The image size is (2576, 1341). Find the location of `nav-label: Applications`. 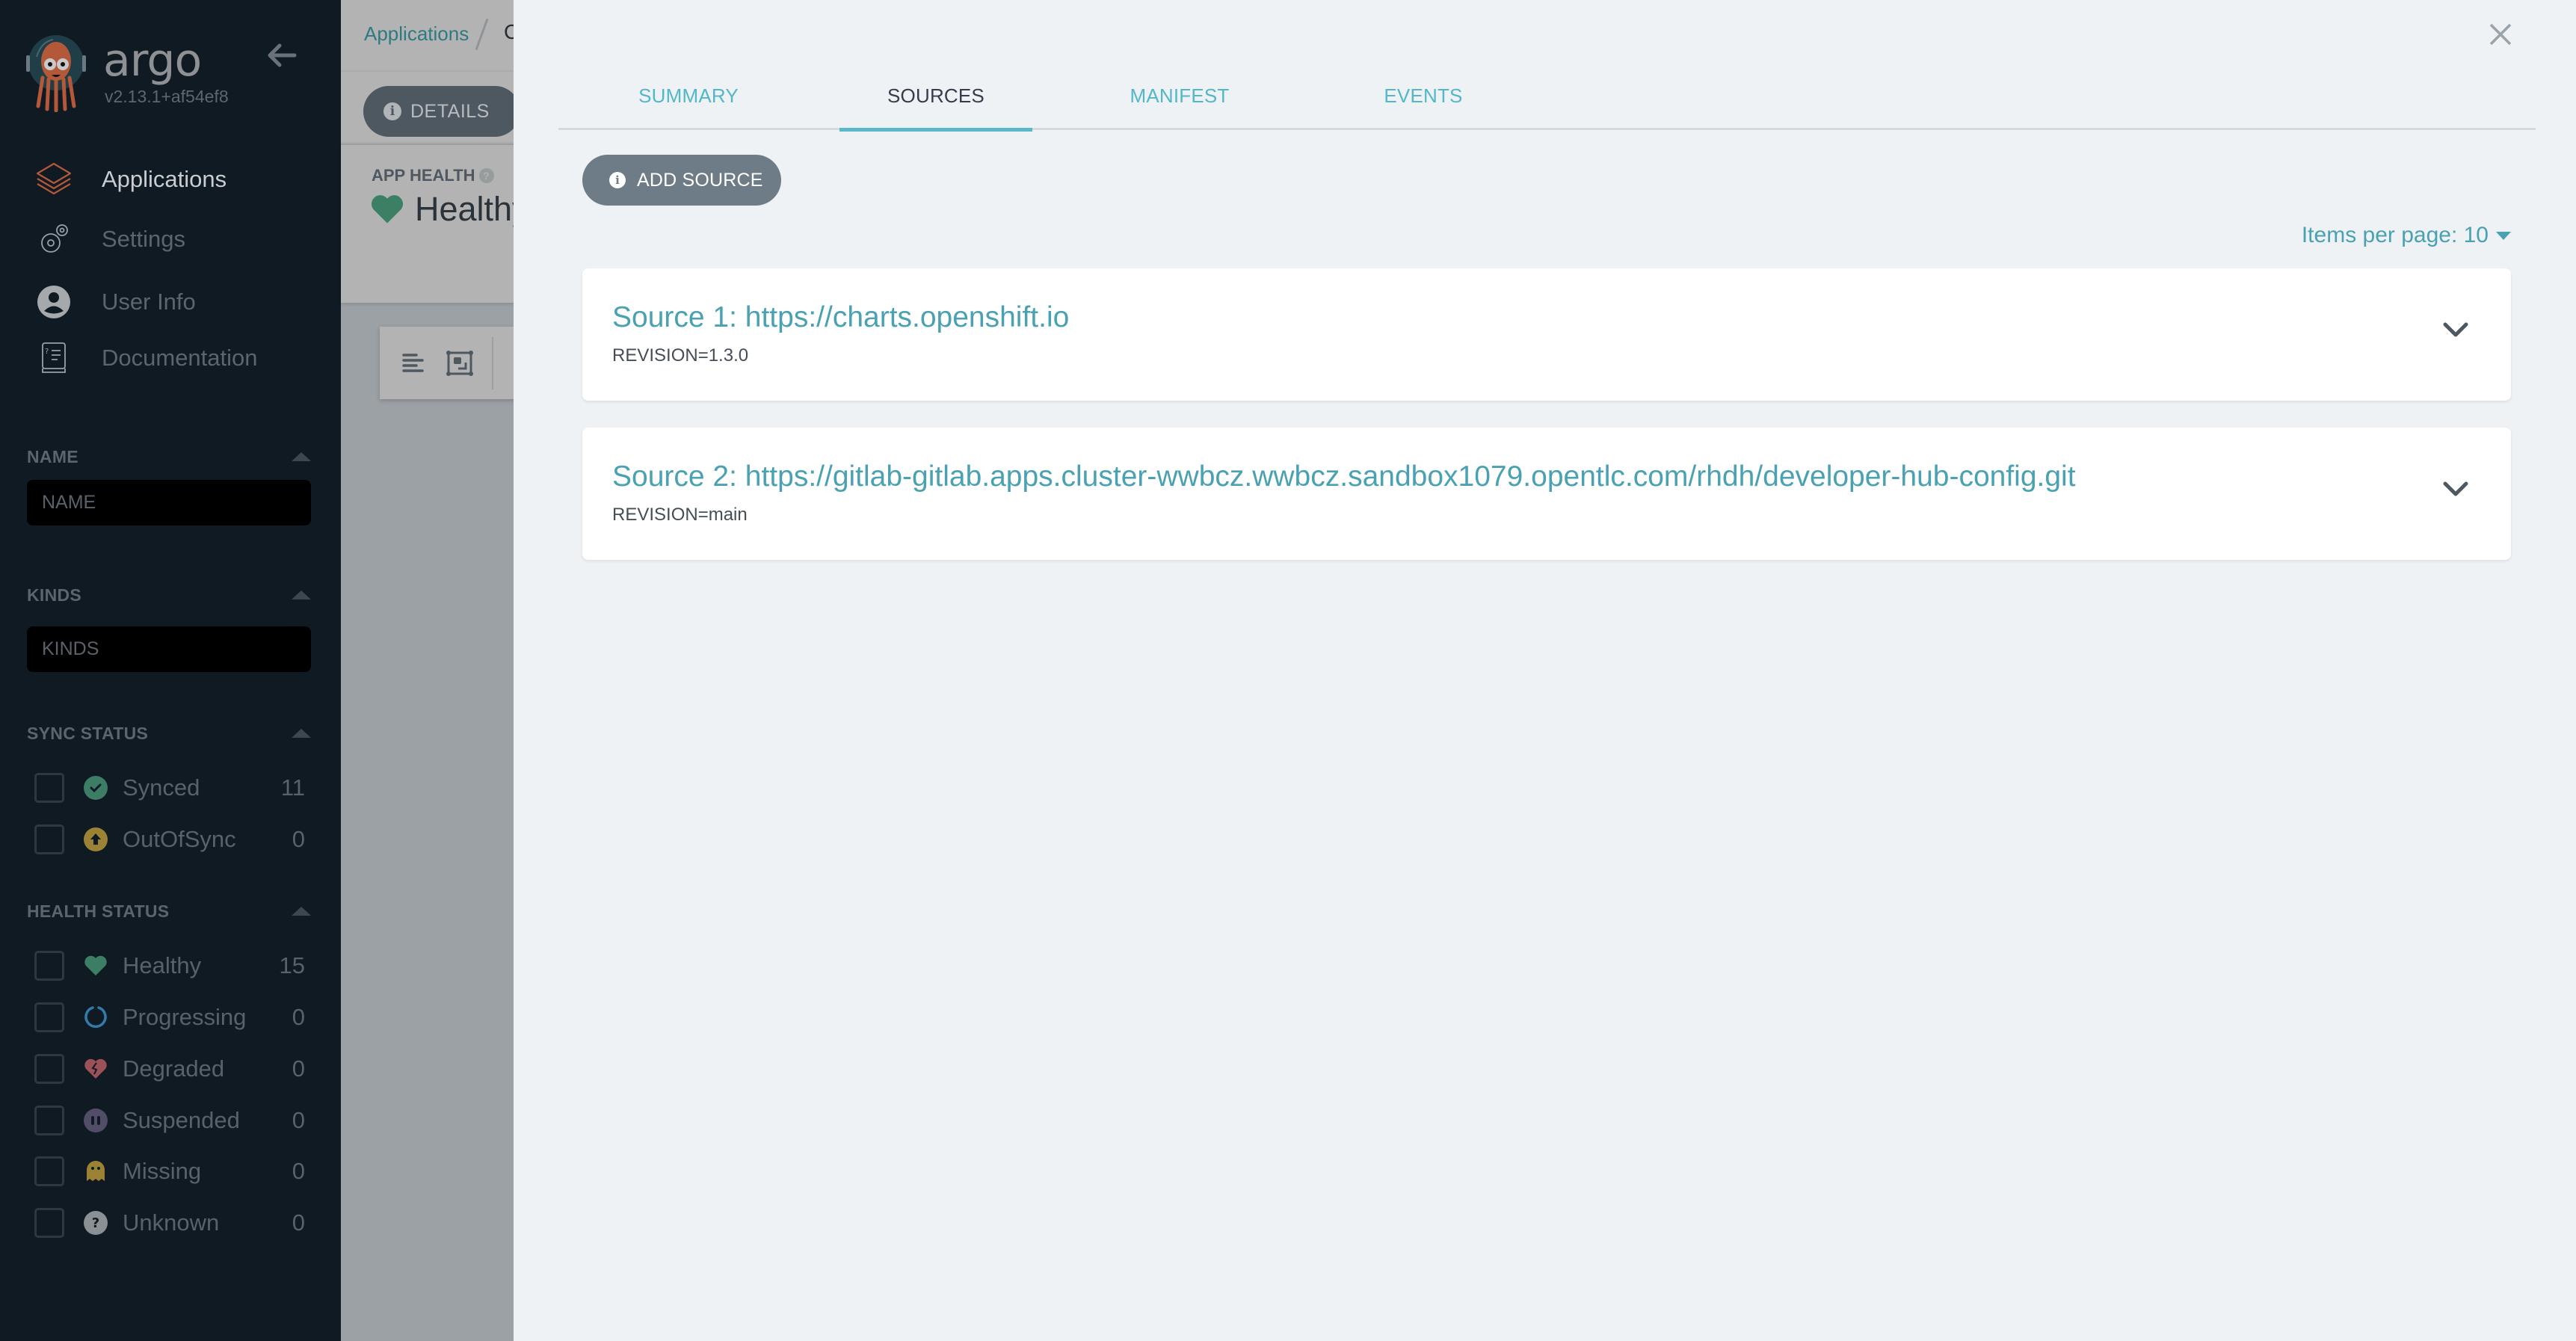

nav-label: Applications is located at coordinates (164, 179).